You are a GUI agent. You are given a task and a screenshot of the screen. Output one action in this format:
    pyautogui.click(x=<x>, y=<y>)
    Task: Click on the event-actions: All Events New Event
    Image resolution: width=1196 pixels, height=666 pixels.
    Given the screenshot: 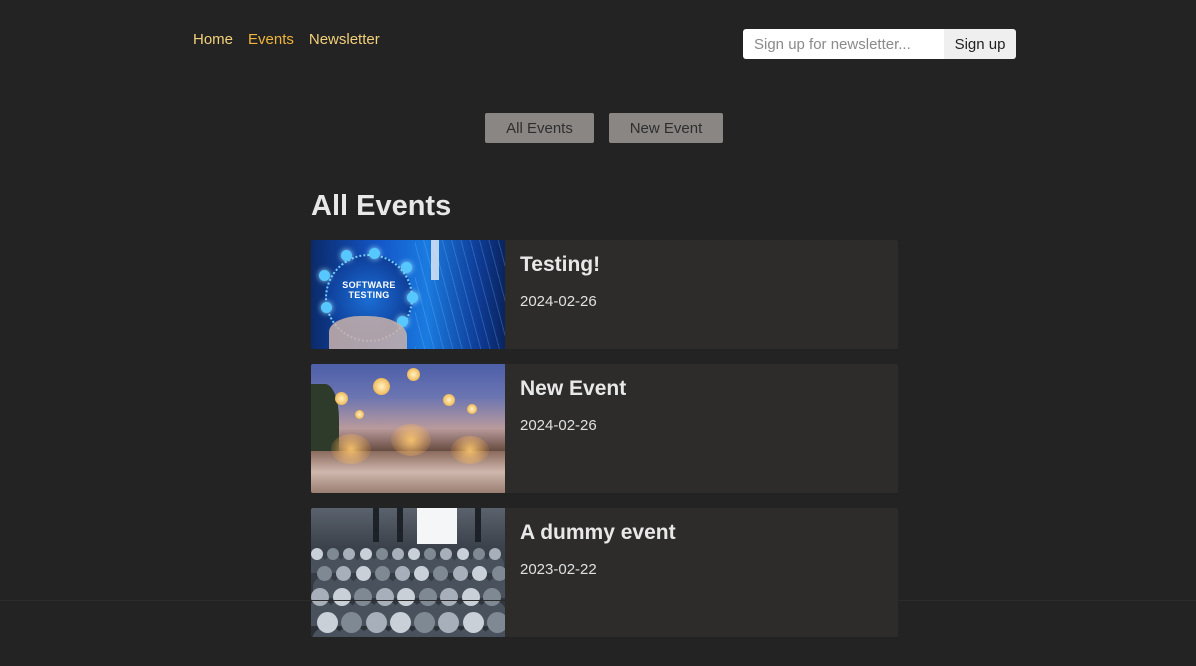 What is the action you would take?
    pyautogui.click(x=604, y=128)
    